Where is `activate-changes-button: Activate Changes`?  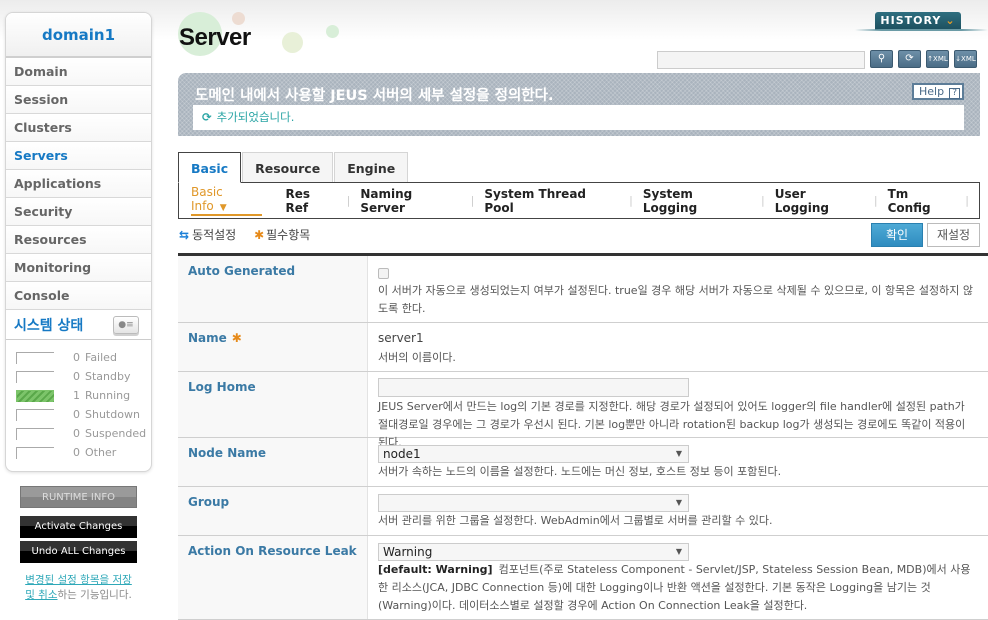
activate-changes-button: Activate Changes is located at coordinates (78, 527).